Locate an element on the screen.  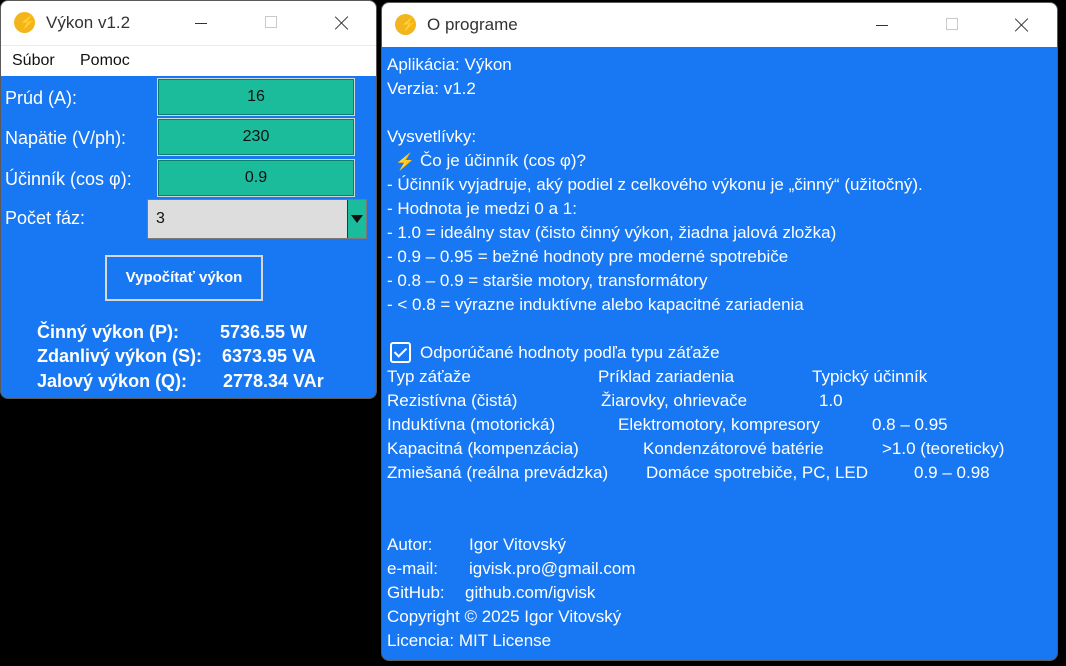
author-label: Autor: is located at coordinates (410, 544).